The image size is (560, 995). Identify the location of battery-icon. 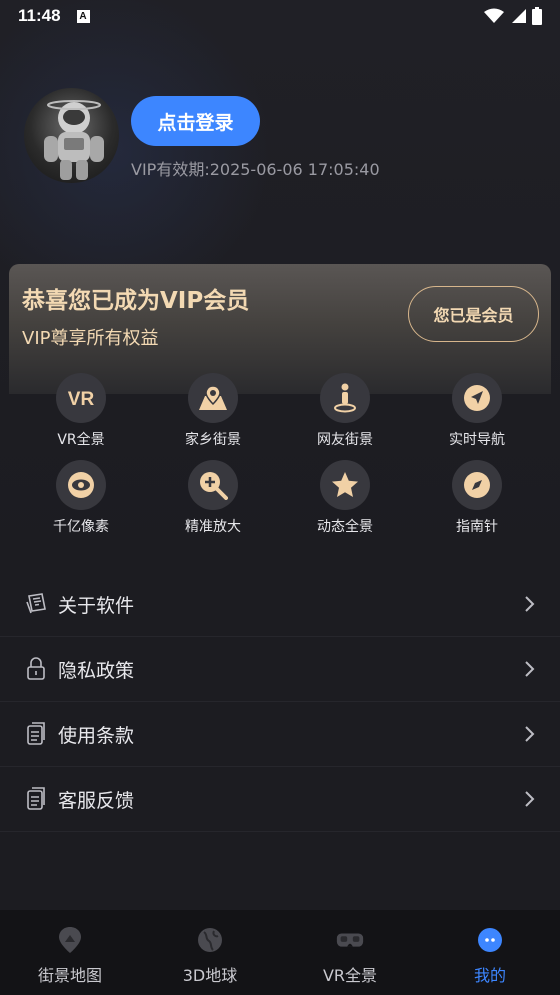
(537, 16).